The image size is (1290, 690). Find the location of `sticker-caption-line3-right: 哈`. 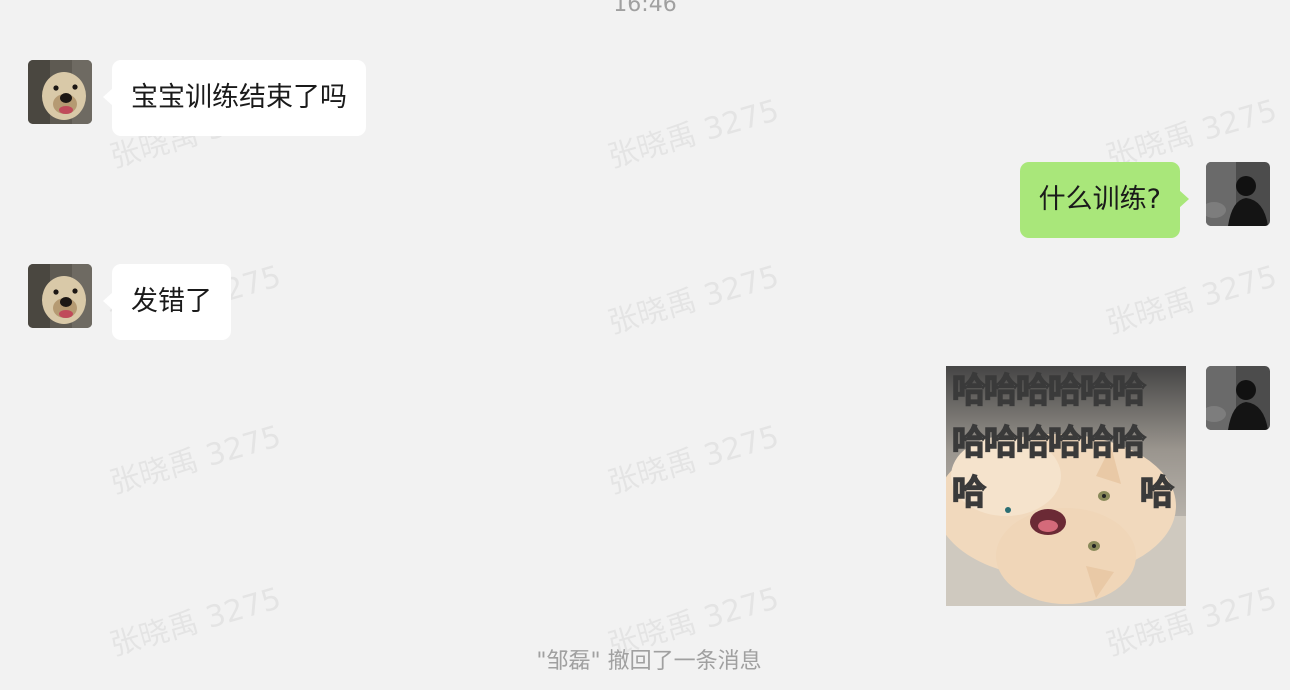

sticker-caption-line3-right: 哈 is located at coordinates (1157, 493).